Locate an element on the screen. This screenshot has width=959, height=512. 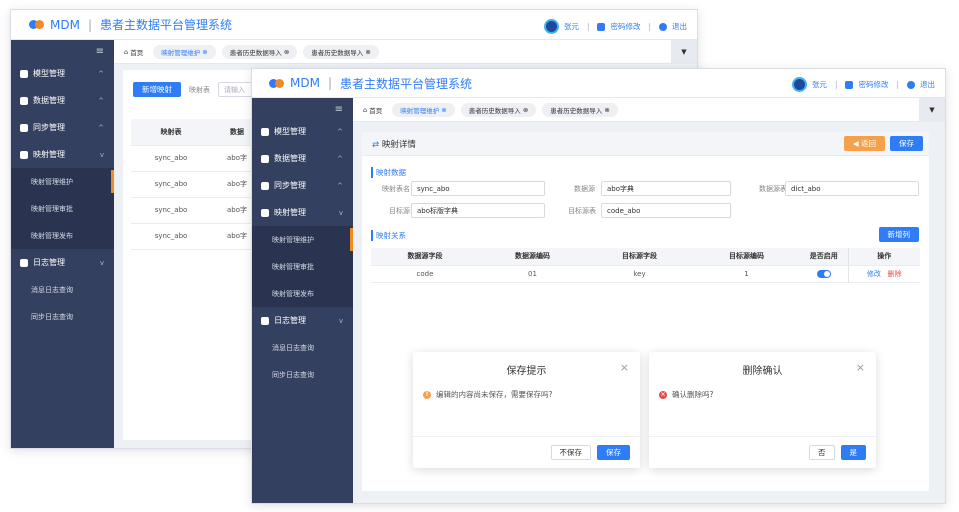
confirm-save-button: 保存 is located at coordinates (613, 452).